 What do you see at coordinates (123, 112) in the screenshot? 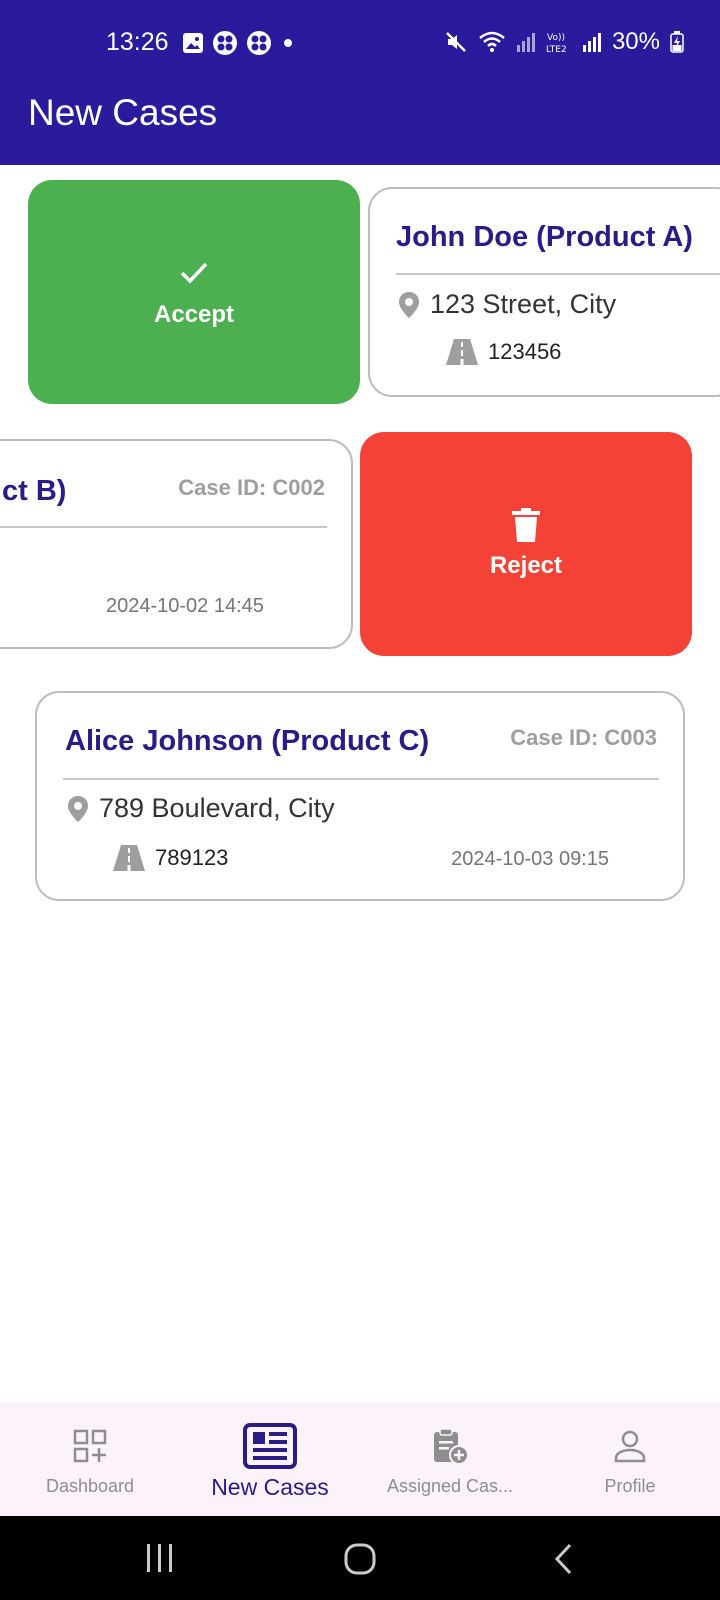
I see `page-title: New Cases` at bounding box center [123, 112].